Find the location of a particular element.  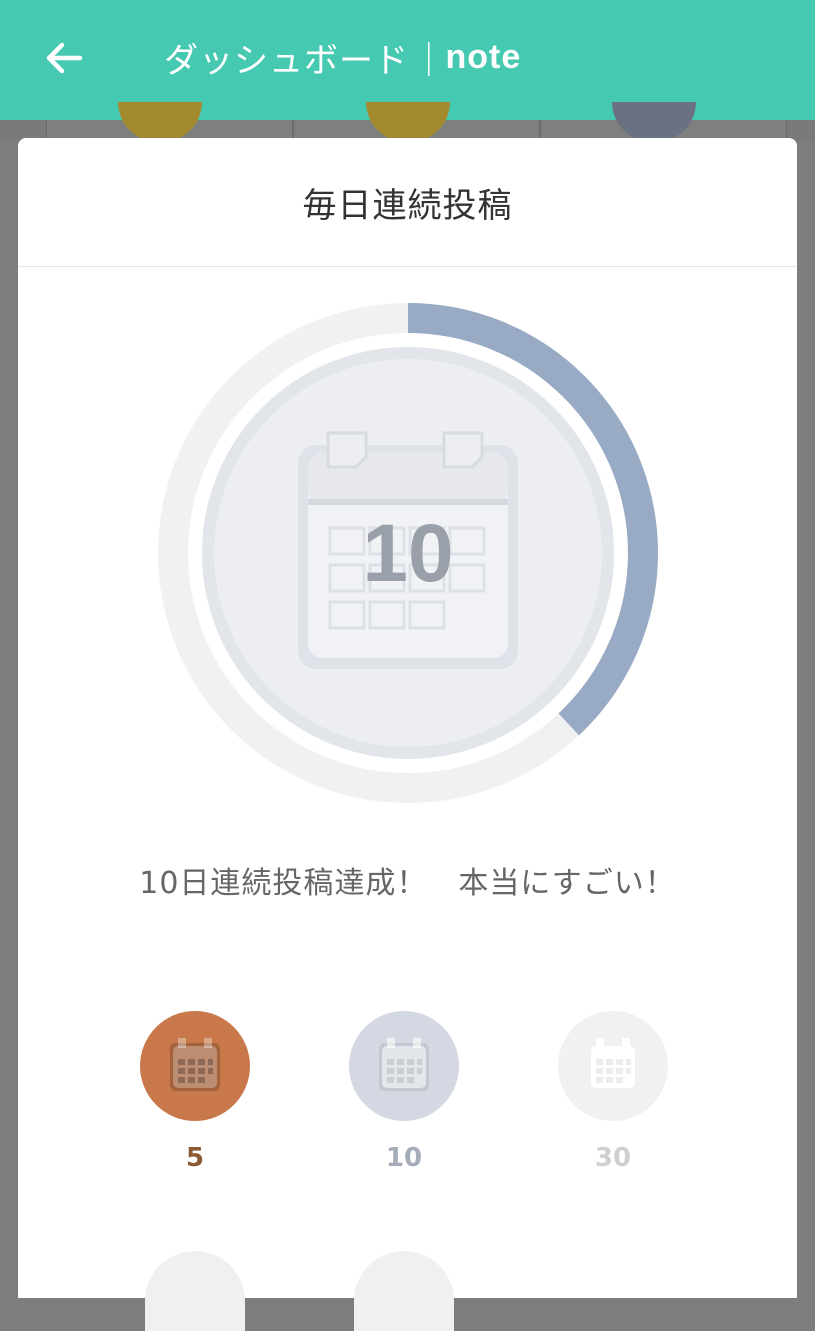

back-button is located at coordinates (64, 58).